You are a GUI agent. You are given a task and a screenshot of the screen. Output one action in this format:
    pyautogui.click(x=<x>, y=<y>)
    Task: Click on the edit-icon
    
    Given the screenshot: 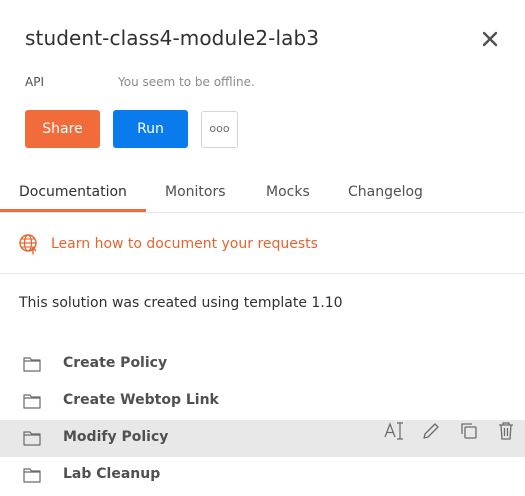 What is the action you would take?
    pyautogui.click(x=431, y=431)
    